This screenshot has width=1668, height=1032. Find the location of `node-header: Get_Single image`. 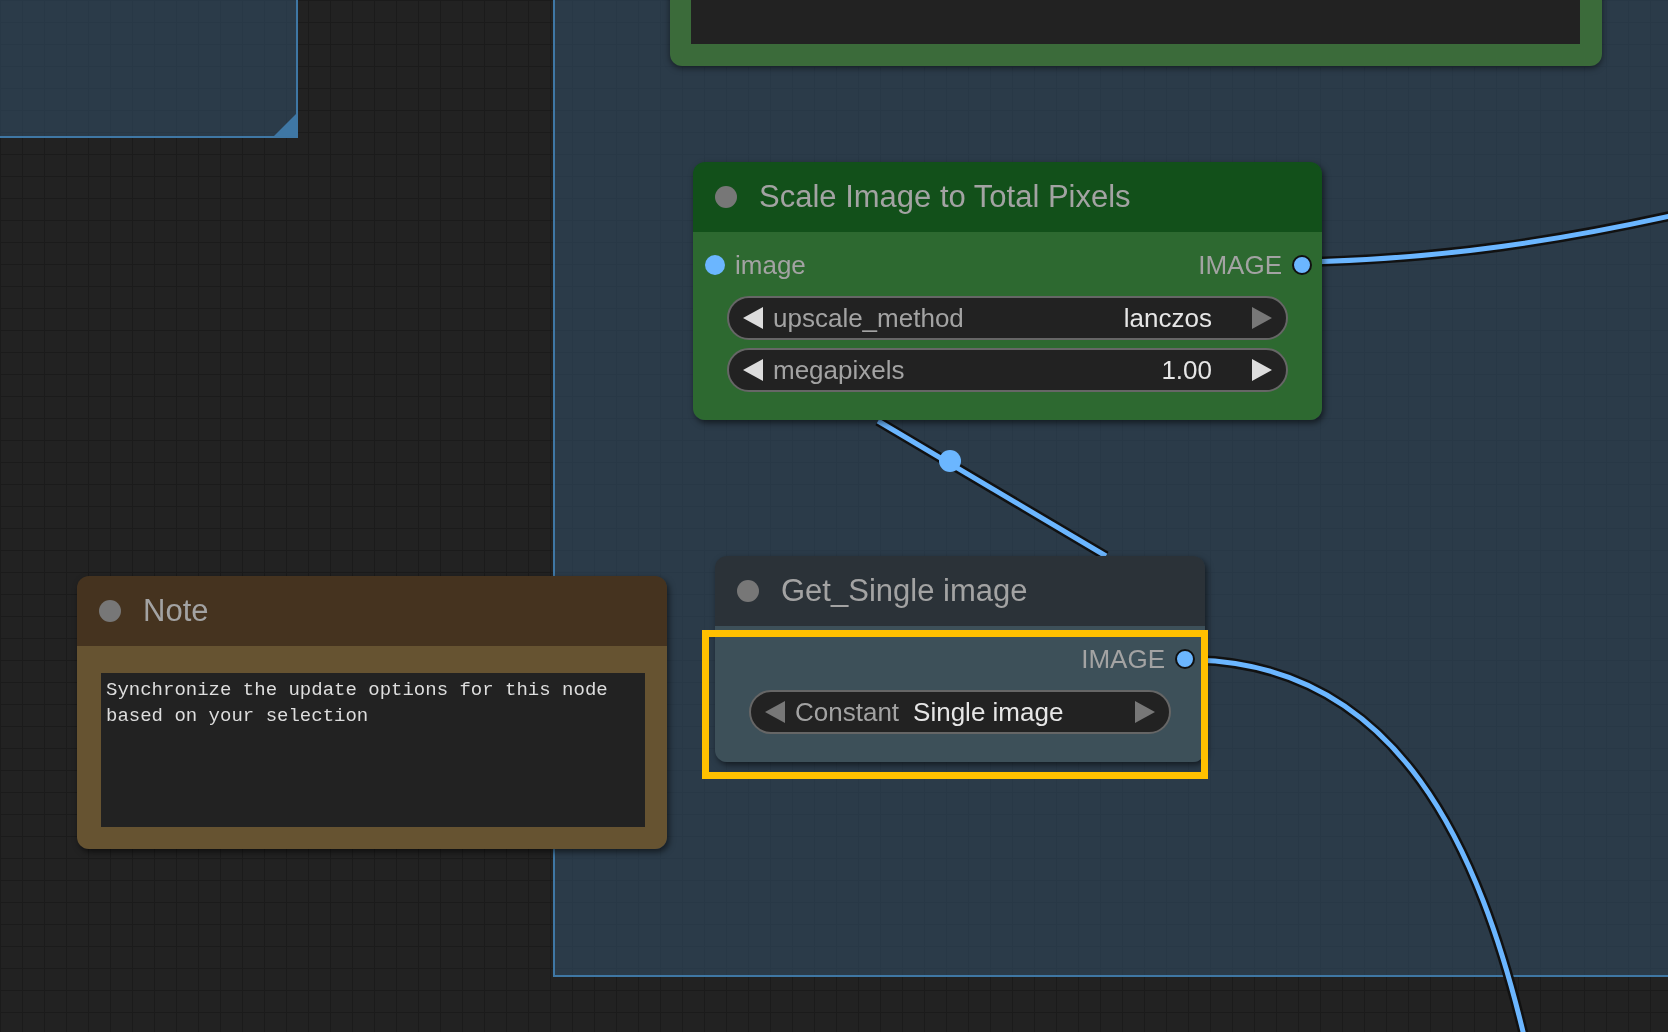

node-header: Get_Single image is located at coordinates (960, 591).